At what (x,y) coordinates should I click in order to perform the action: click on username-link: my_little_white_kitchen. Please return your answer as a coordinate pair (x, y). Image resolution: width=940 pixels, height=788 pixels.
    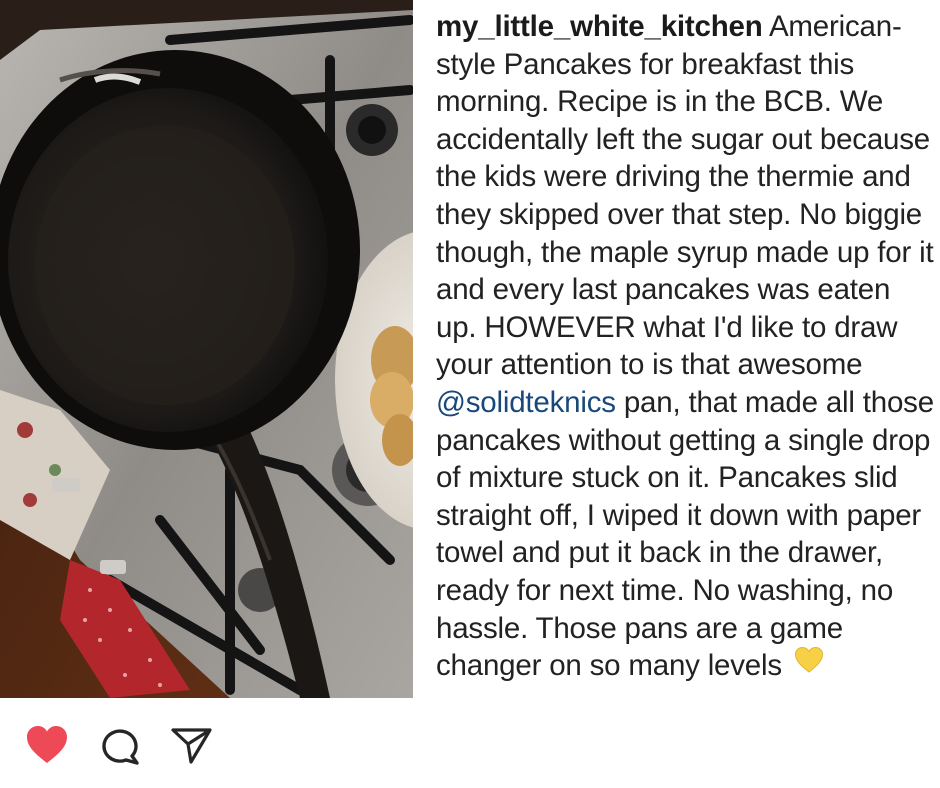
    Looking at the image, I should click on (599, 26).